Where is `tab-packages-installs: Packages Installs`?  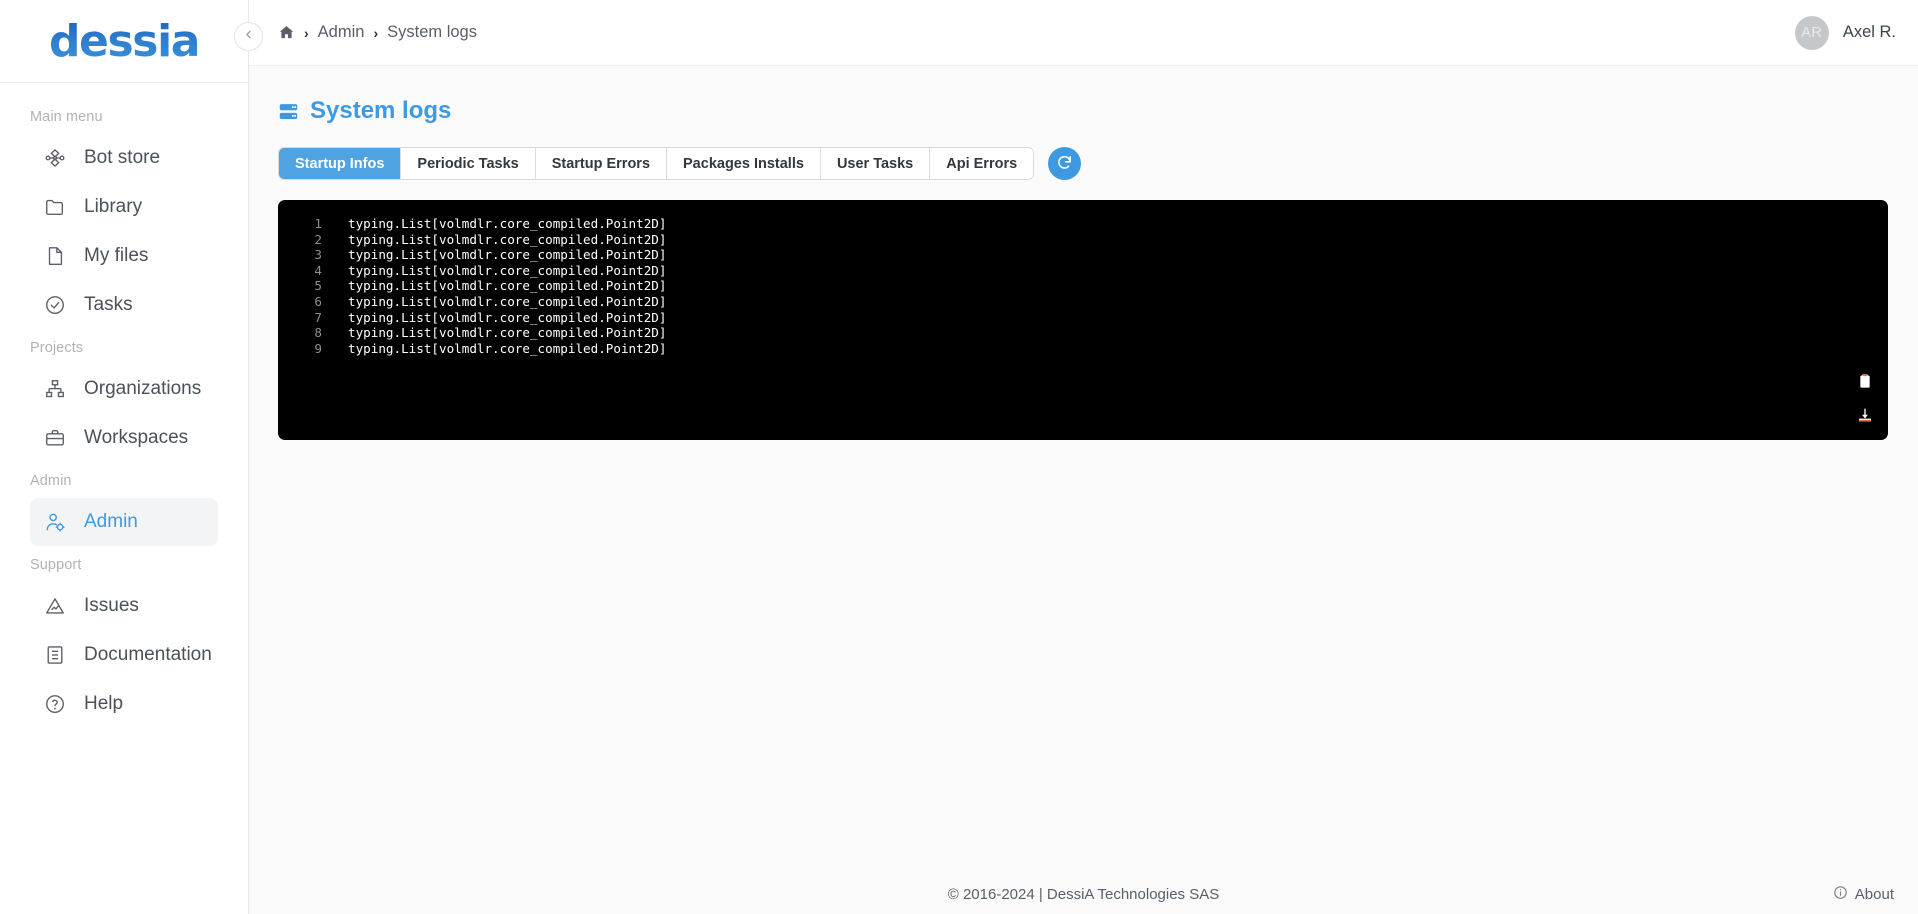 tab-packages-installs: Packages Installs is located at coordinates (744, 163).